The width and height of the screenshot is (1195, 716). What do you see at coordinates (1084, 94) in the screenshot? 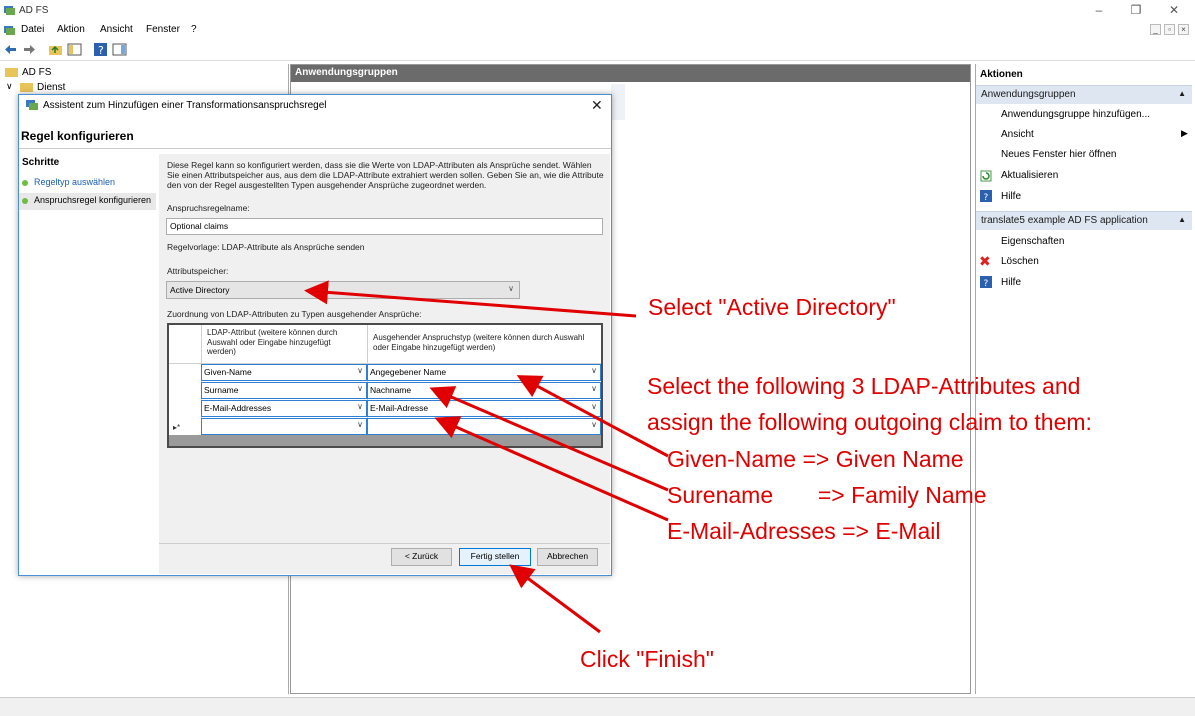
I see `actions-section-anwendungsgruppen: Anwendungsgruppen ▲` at bounding box center [1084, 94].